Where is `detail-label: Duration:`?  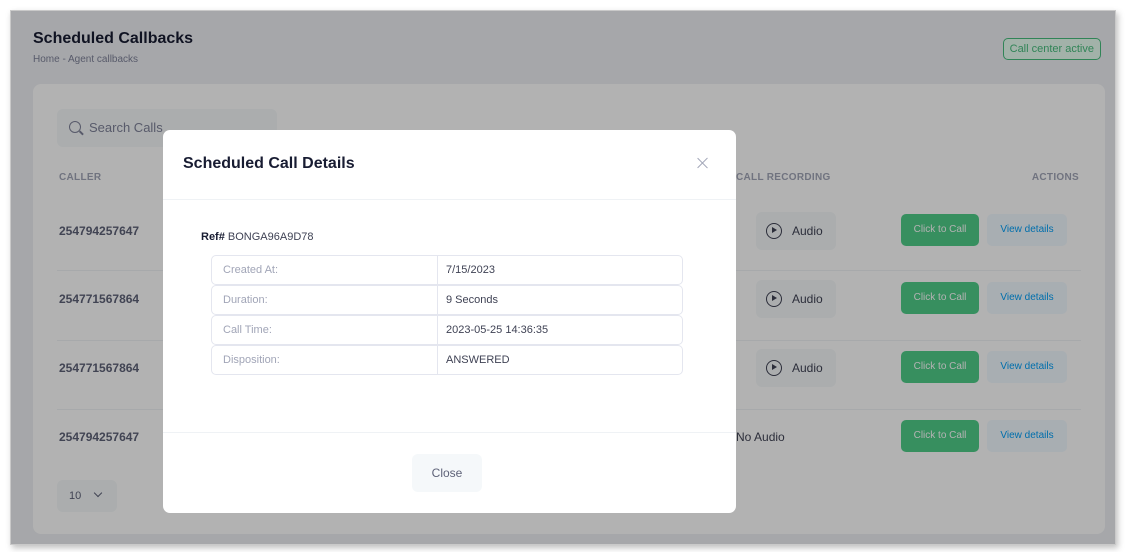 detail-label: Duration: is located at coordinates (245, 300).